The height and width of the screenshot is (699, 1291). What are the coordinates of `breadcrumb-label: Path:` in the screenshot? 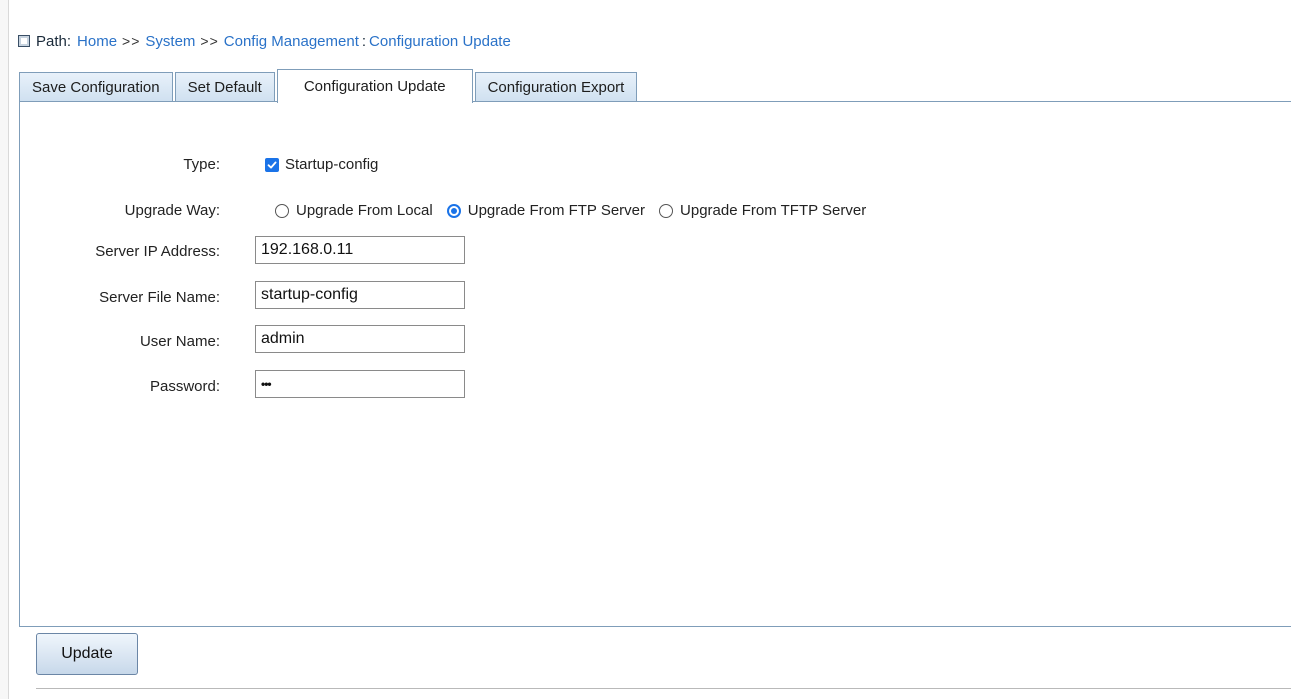 It's located at (54, 41).